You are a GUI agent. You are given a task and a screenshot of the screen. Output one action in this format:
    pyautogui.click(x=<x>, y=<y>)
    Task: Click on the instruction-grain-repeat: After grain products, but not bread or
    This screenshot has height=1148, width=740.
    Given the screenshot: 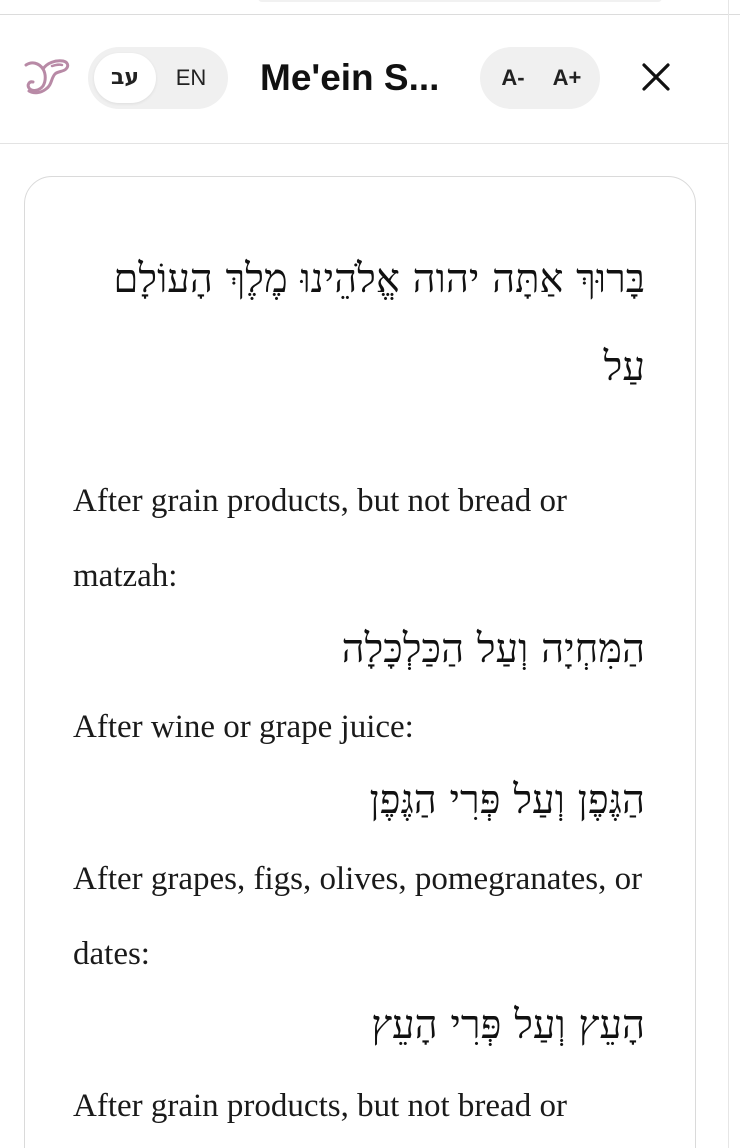 What is the action you would take?
    pyautogui.click(x=320, y=1106)
    